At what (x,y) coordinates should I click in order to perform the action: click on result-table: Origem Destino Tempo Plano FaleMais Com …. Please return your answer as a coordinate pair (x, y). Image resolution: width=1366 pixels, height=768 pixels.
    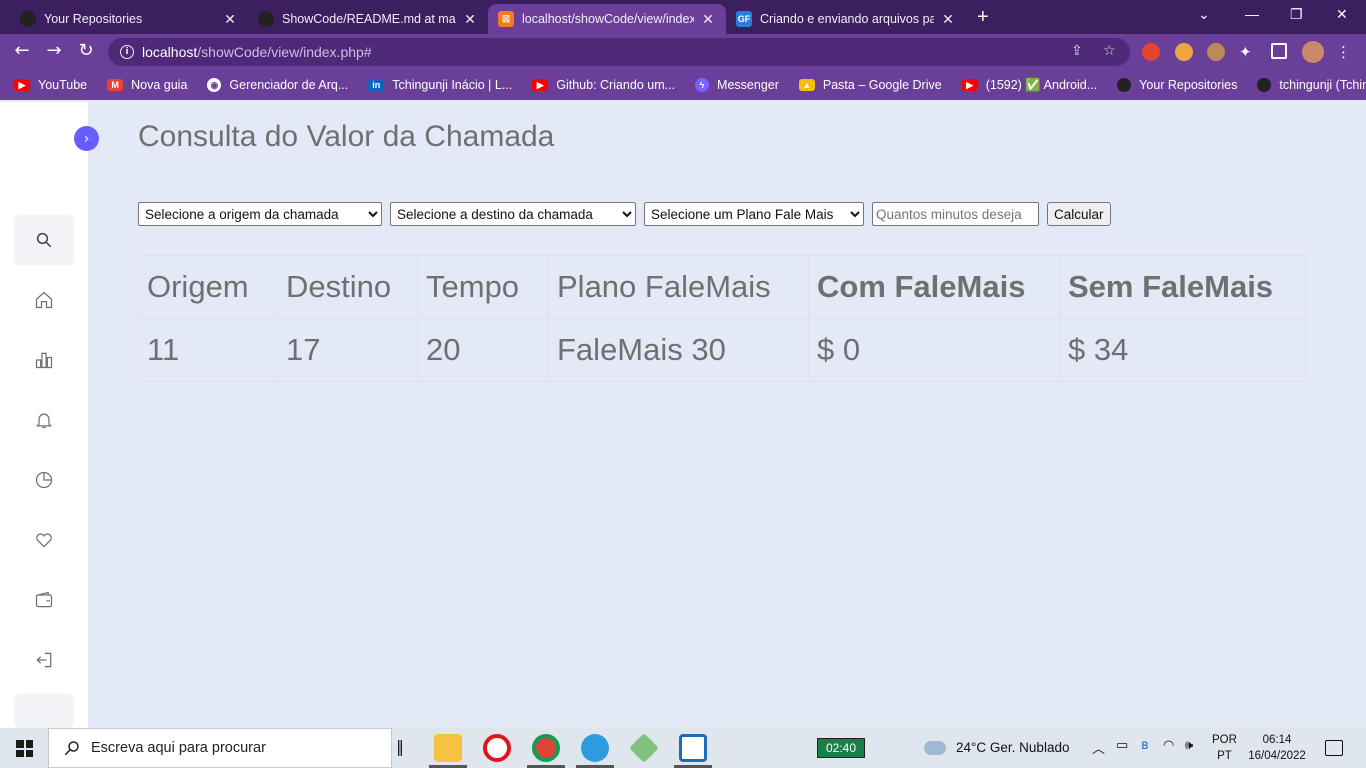
    Looking at the image, I should click on (722, 318).